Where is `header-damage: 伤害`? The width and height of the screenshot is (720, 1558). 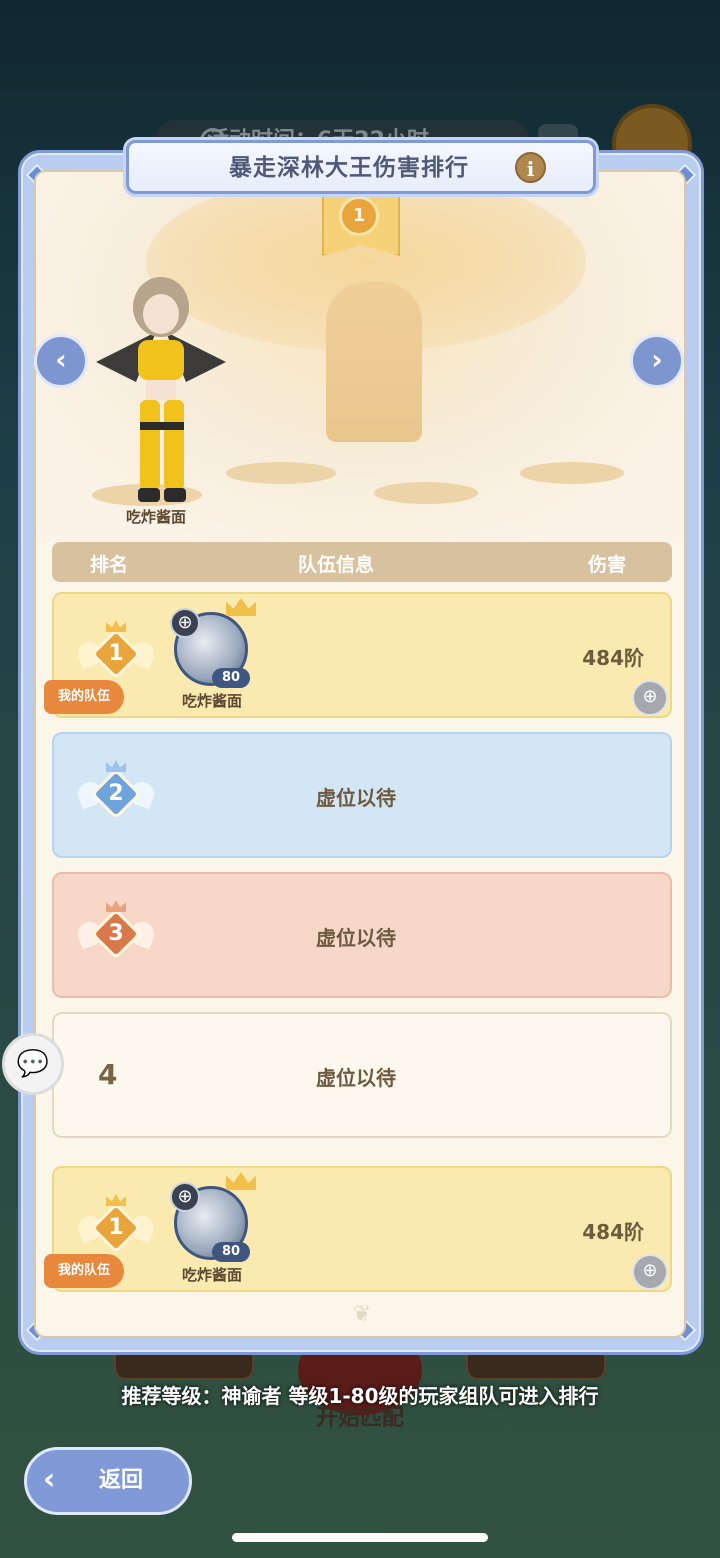 header-damage: 伤害 is located at coordinates (607, 565).